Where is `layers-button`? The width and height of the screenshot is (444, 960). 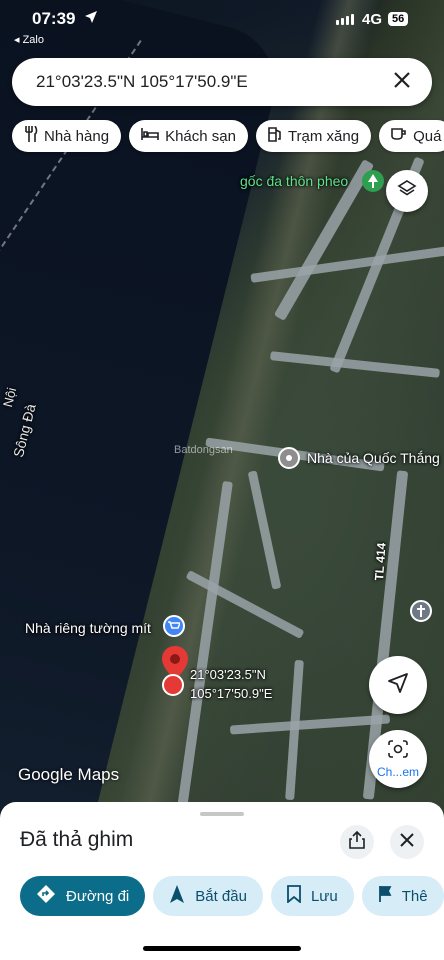 layers-button is located at coordinates (407, 191).